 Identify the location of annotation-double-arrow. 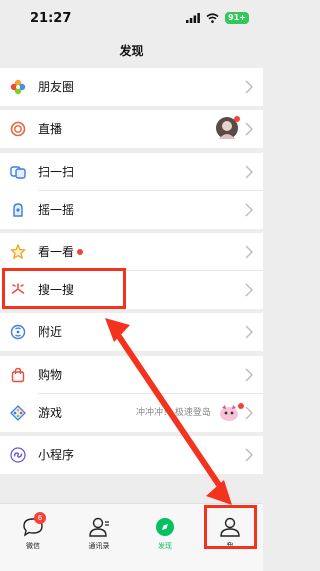
(168, 411).